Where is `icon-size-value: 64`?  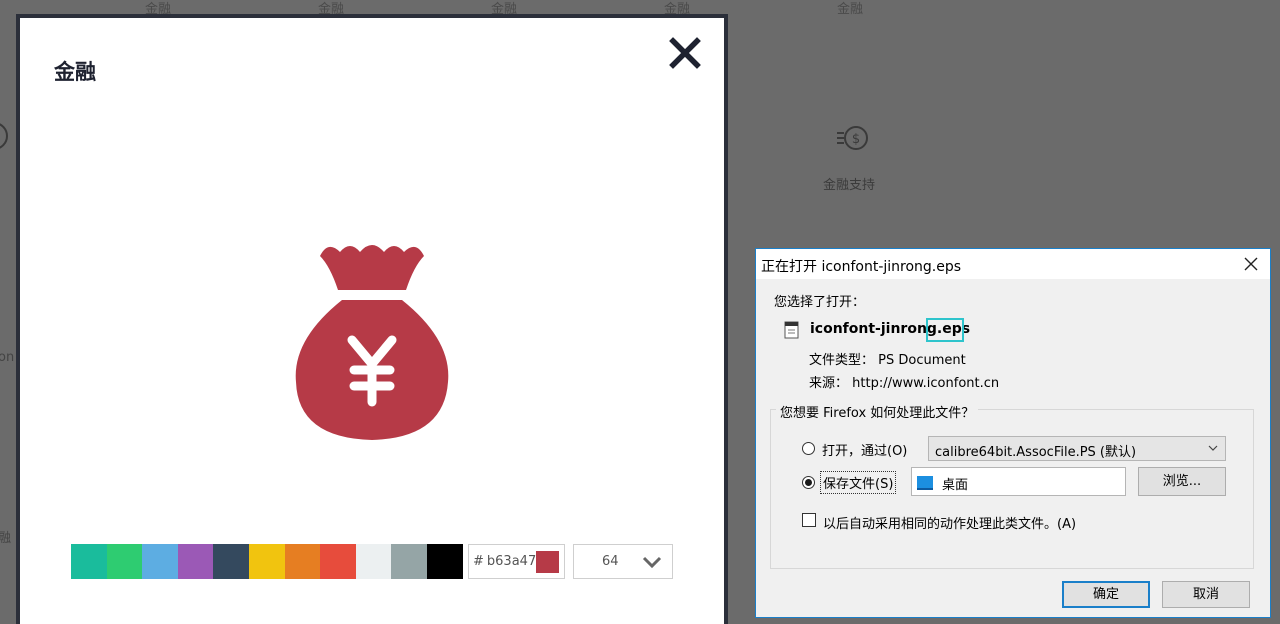 icon-size-value: 64 is located at coordinates (610, 561).